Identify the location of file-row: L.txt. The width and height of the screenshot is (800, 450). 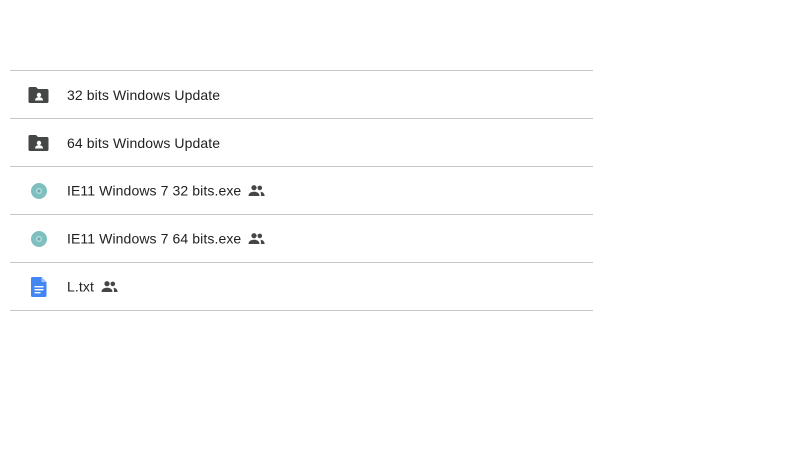
(301, 287).